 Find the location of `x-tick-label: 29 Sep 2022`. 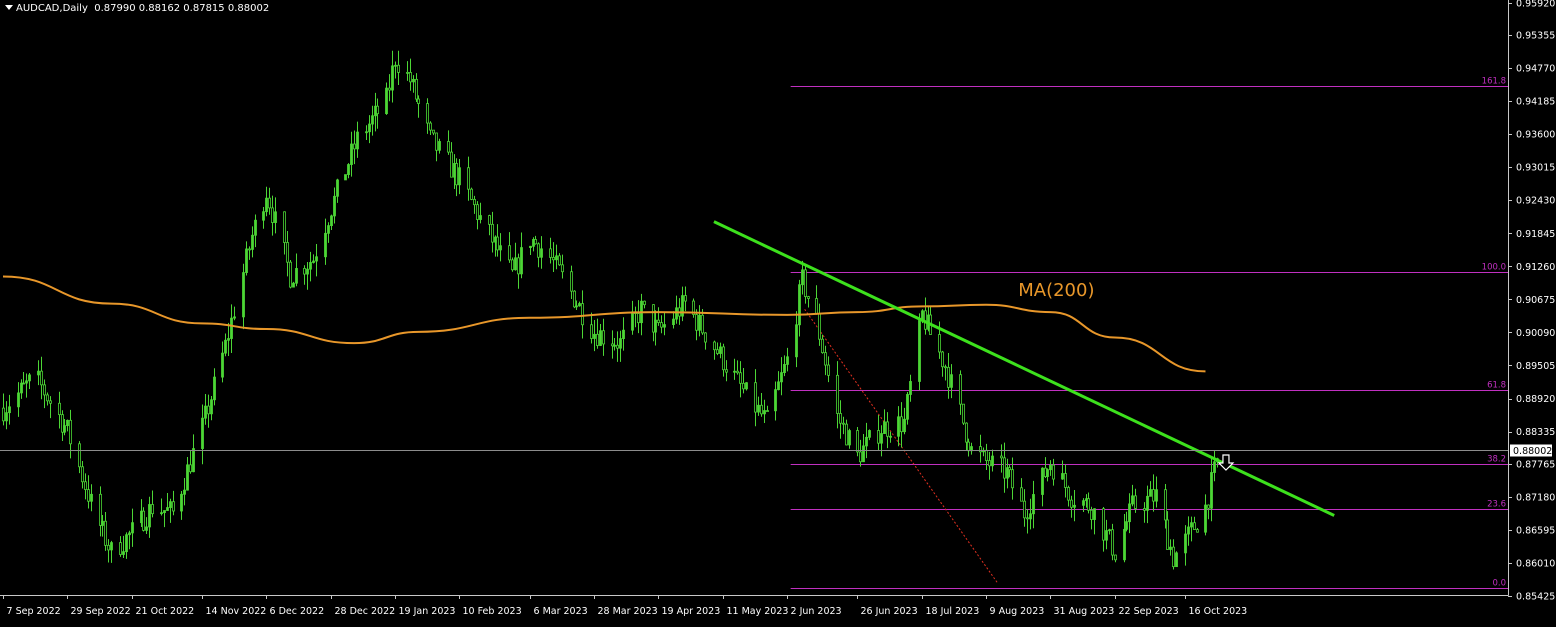

x-tick-label: 29 Sep 2022 is located at coordinates (101, 611).